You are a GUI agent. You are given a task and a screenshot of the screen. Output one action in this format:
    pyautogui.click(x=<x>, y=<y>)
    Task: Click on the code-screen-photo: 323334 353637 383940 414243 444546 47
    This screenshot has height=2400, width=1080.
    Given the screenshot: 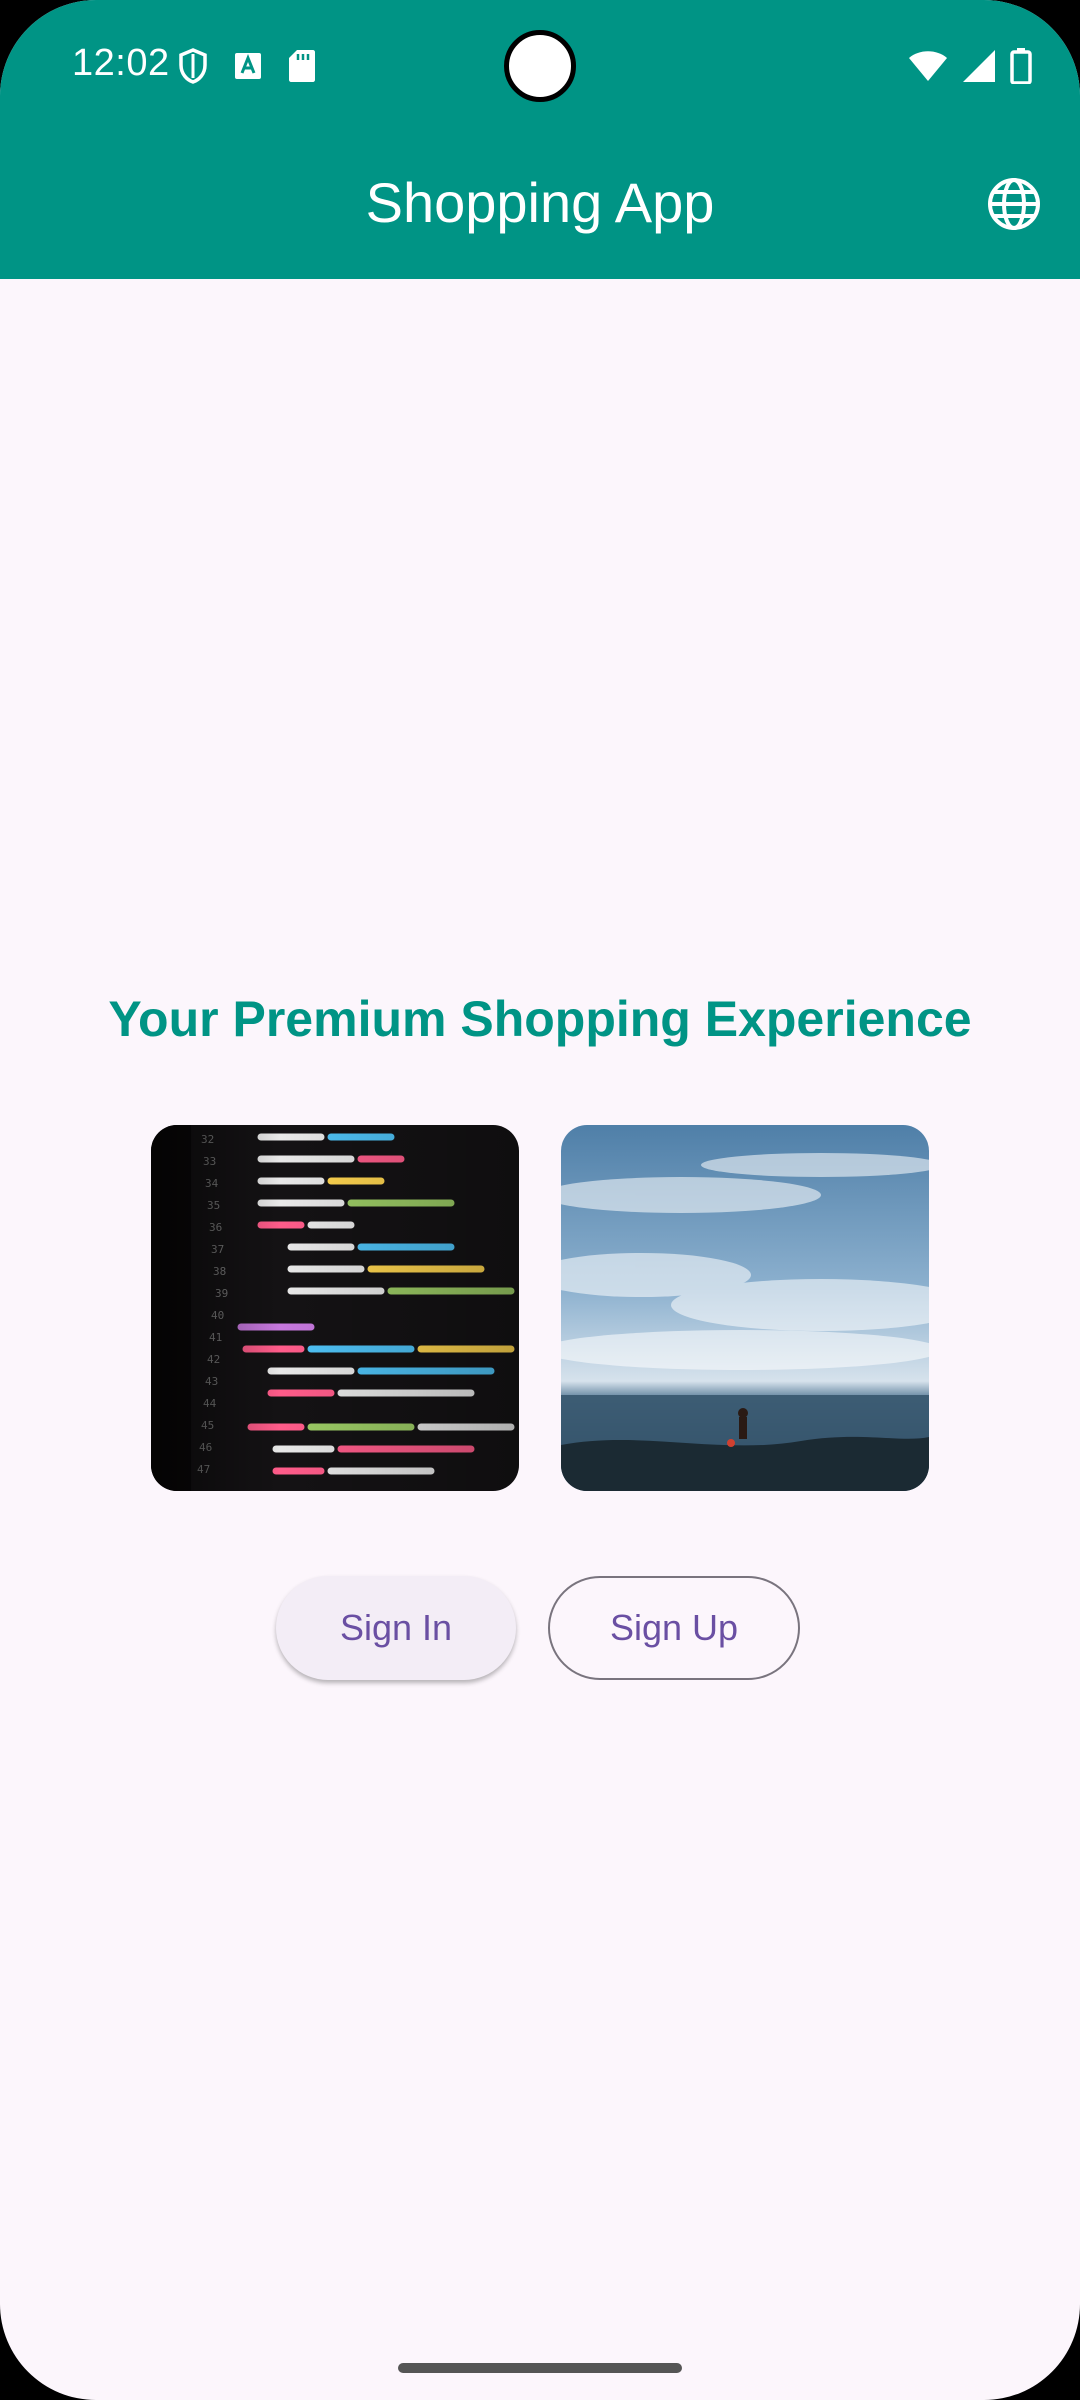 What is the action you would take?
    pyautogui.click(x=335, y=1308)
    